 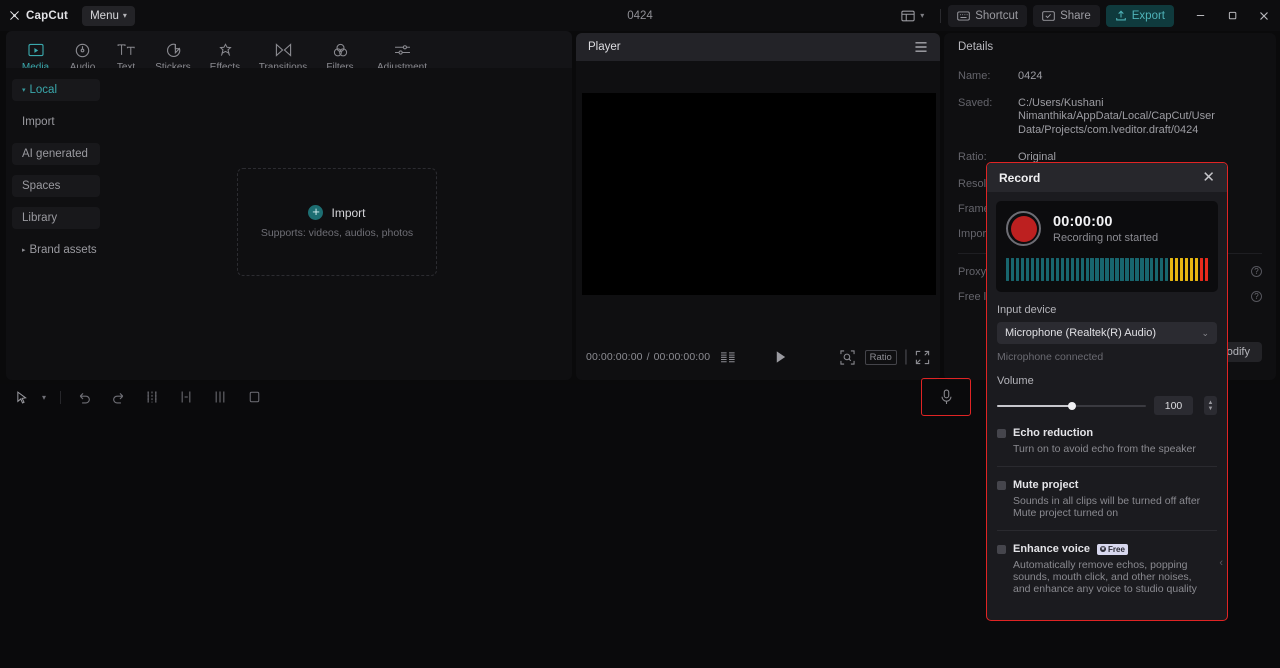 I want to click on input-device-select: Microphone (Realtek(R) Audio) ⌄, so click(x=1107, y=333).